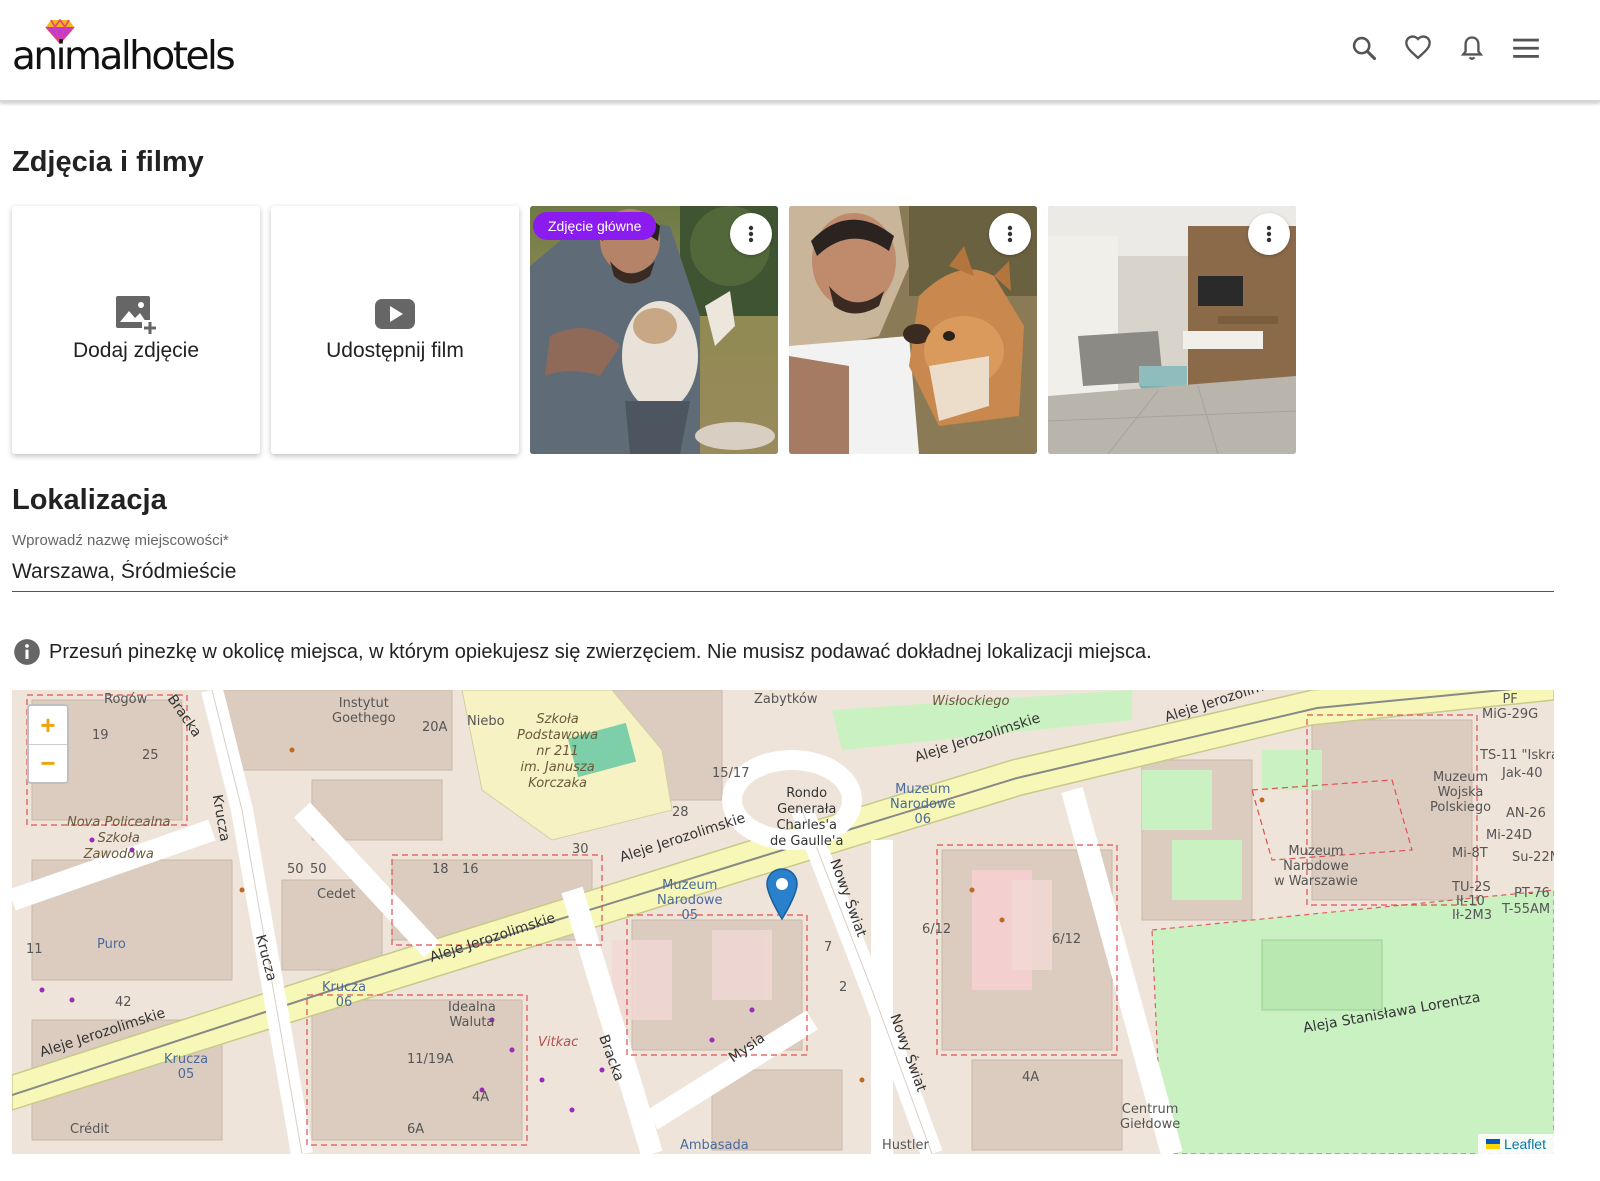 The height and width of the screenshot is (1181, 1600). Describe the element at coordinates (89, 500) in the screenshot. I see `location-section-title: Lokalizacja` at that location.